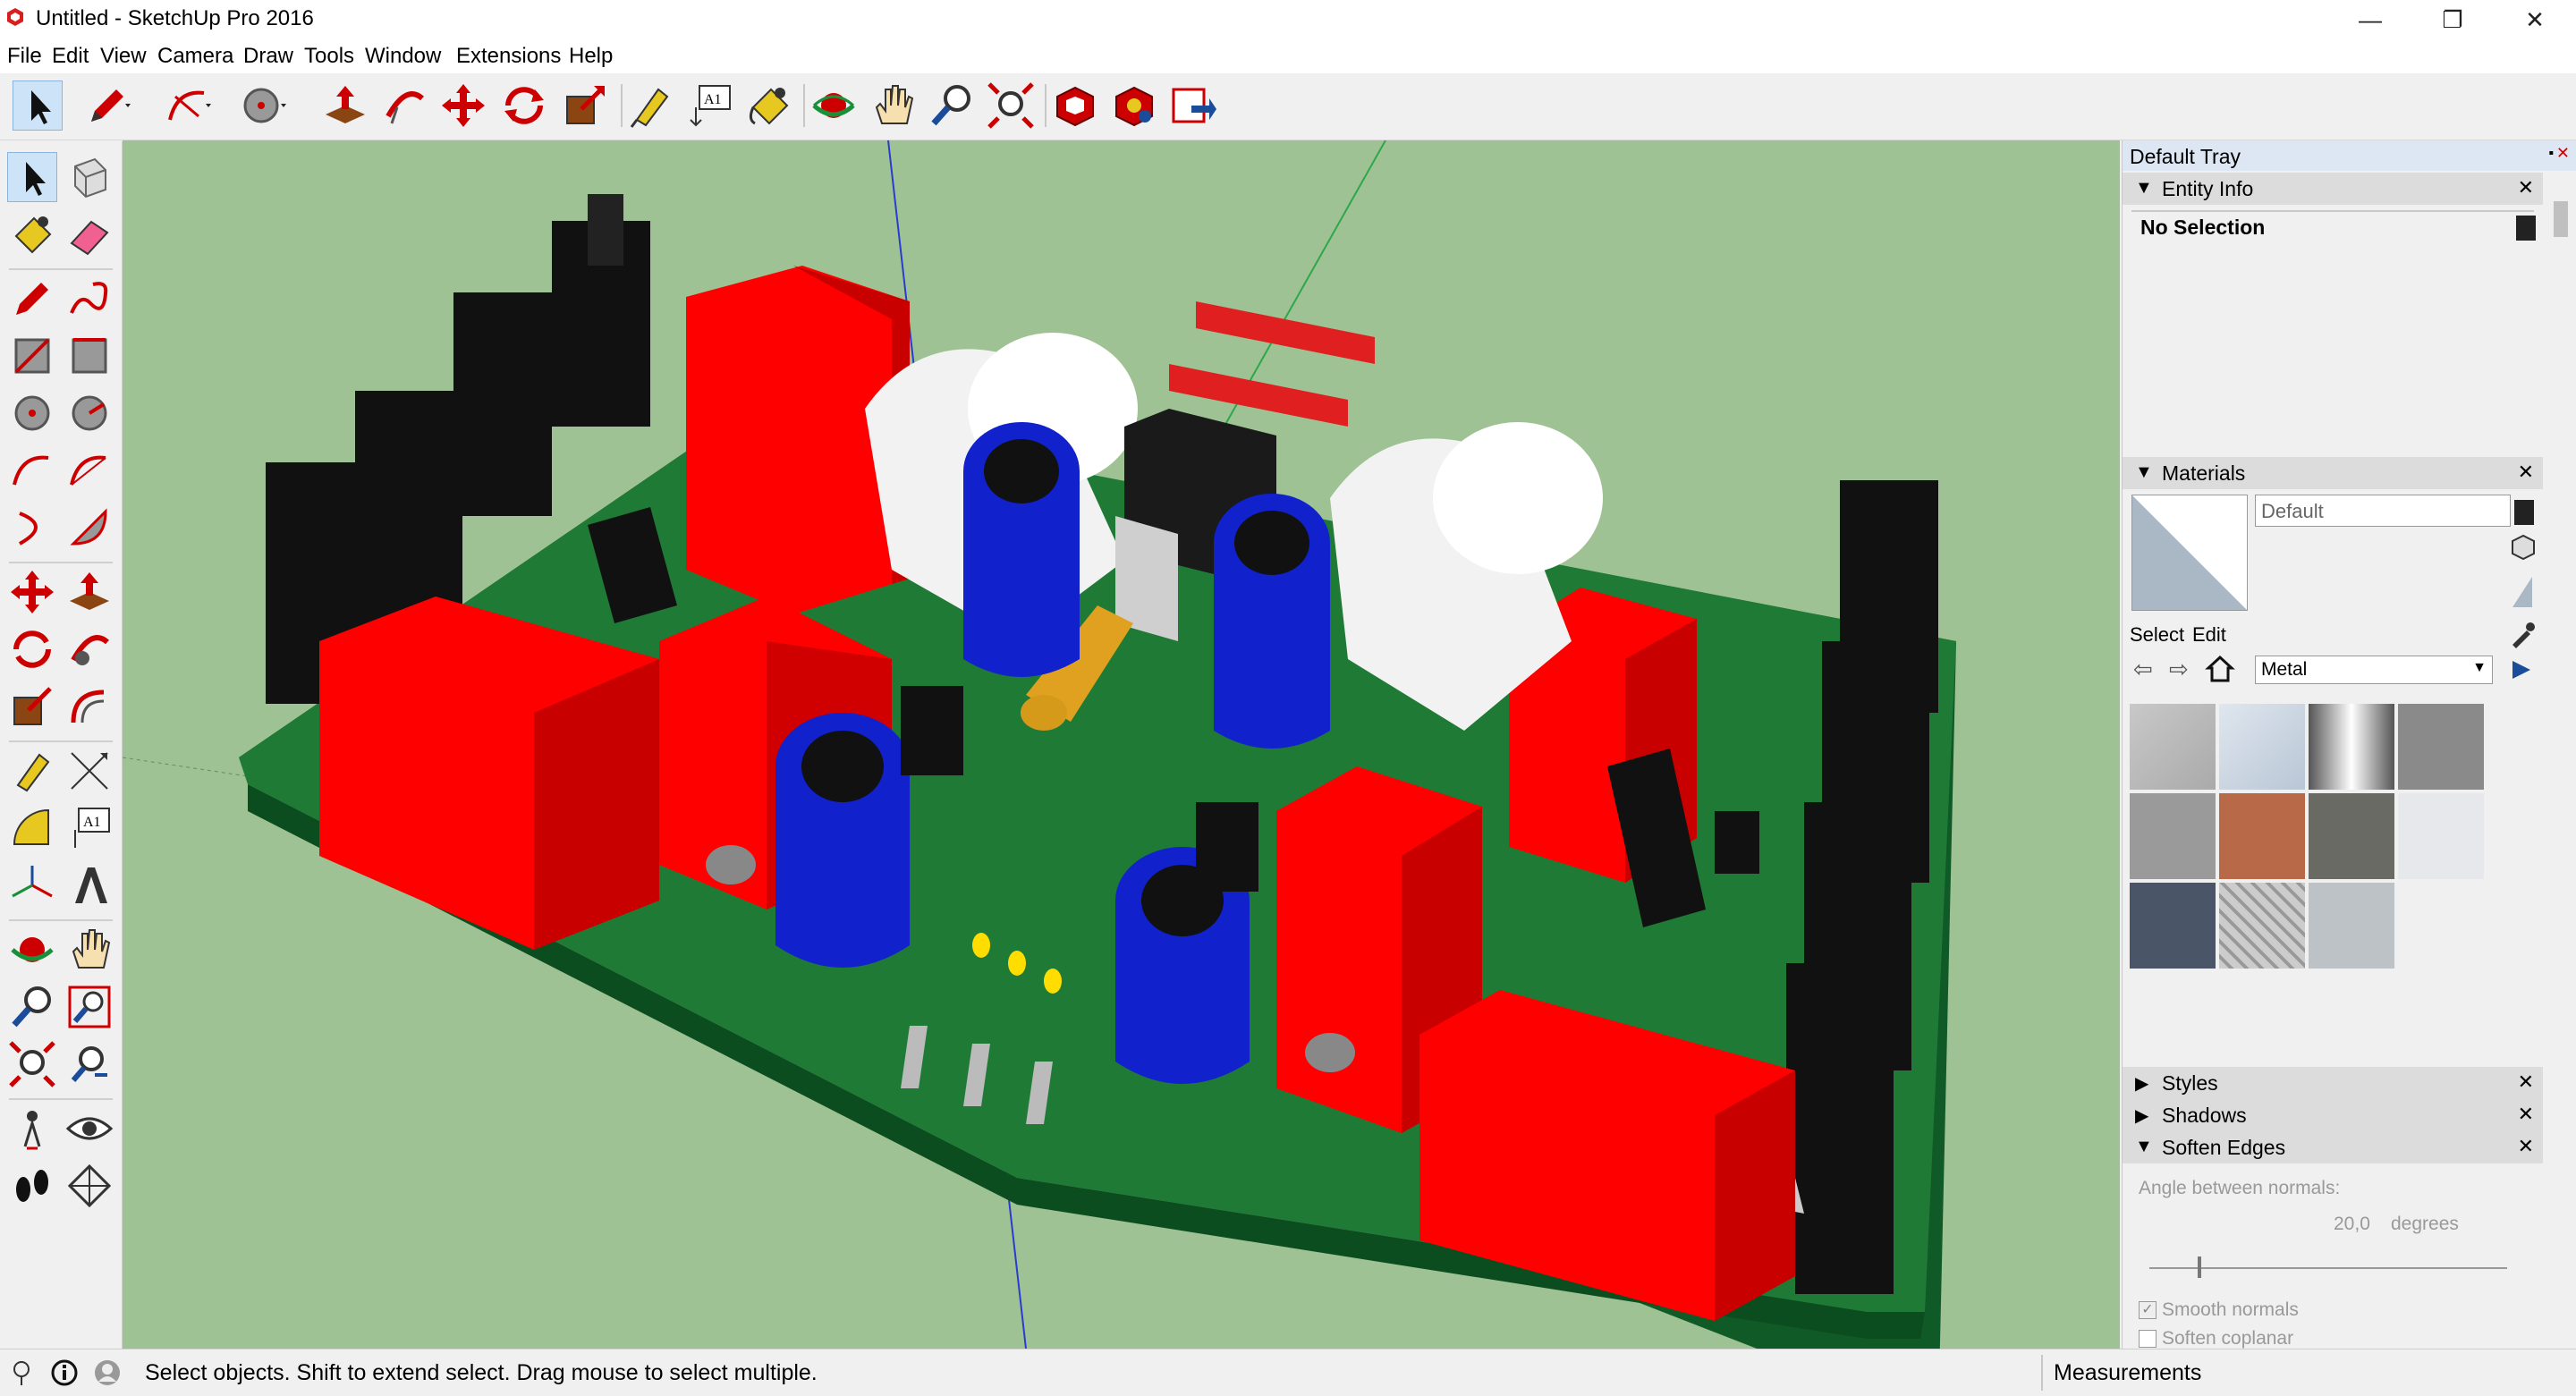 The height and width of the screenshot is (1396, 2576). What do you see at coordinates (769, 105) in the screenshot?
I see `paint-bucket-tool-button` at bounding box center [769, 105].